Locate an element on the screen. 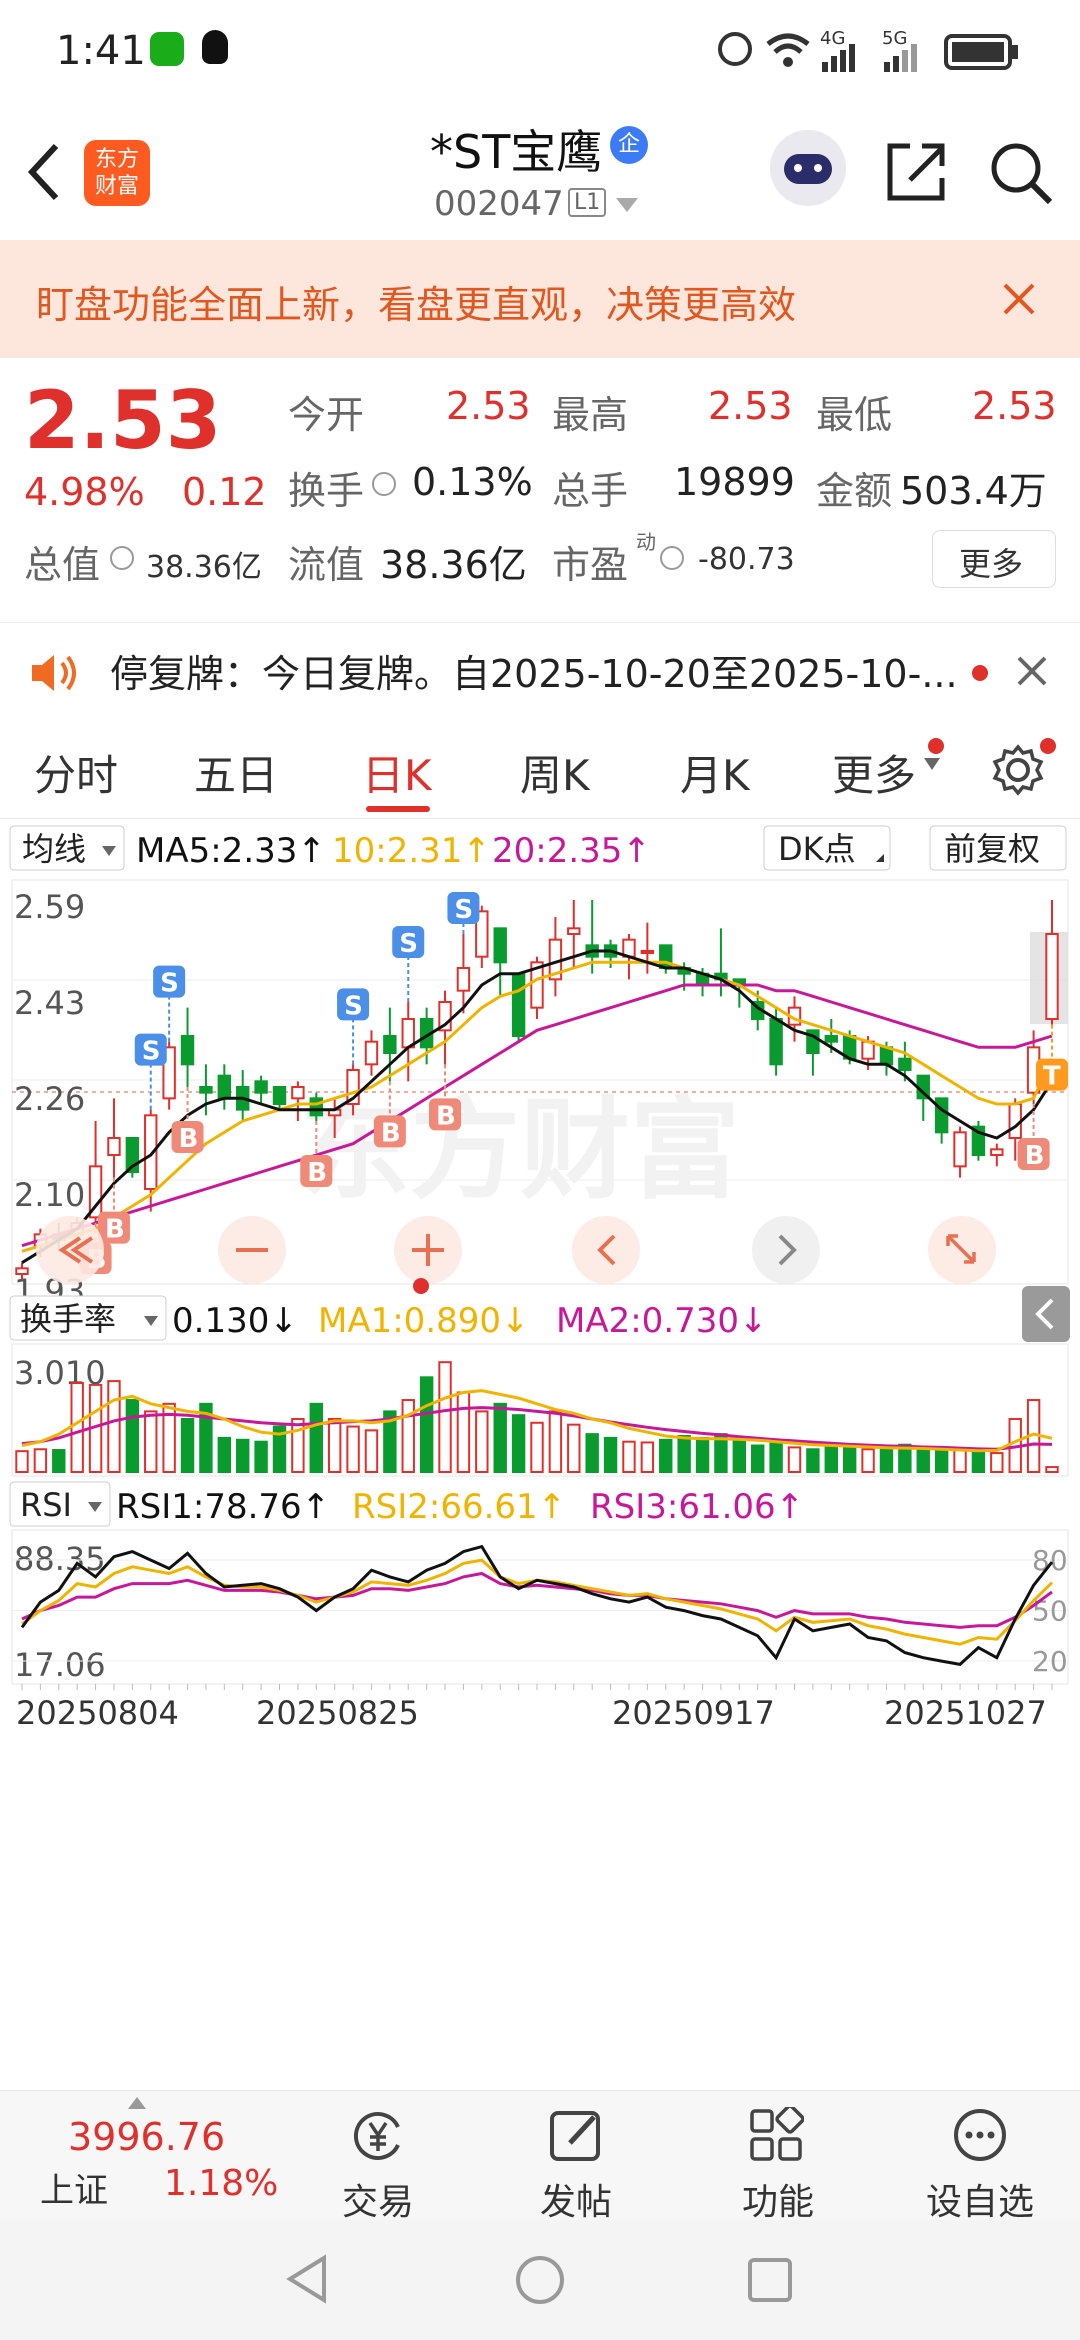 The image size is (1080, 2340). promo-banner: 盯盘功能全面上新，看盘更直观，决策更高效 is located at coordinates (540, 299).